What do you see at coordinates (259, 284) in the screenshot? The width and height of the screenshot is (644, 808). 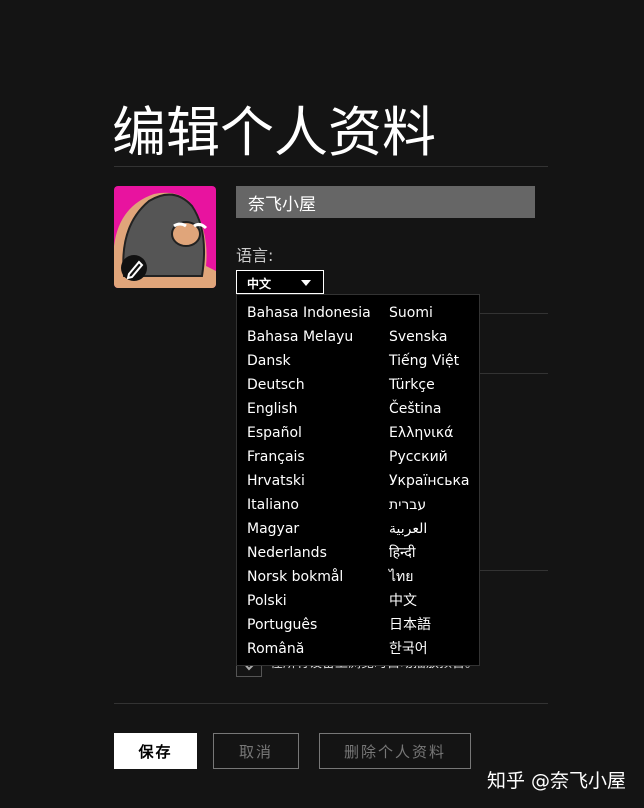 I see `language-selected-value: 中文` at bounding box center [259, 284].